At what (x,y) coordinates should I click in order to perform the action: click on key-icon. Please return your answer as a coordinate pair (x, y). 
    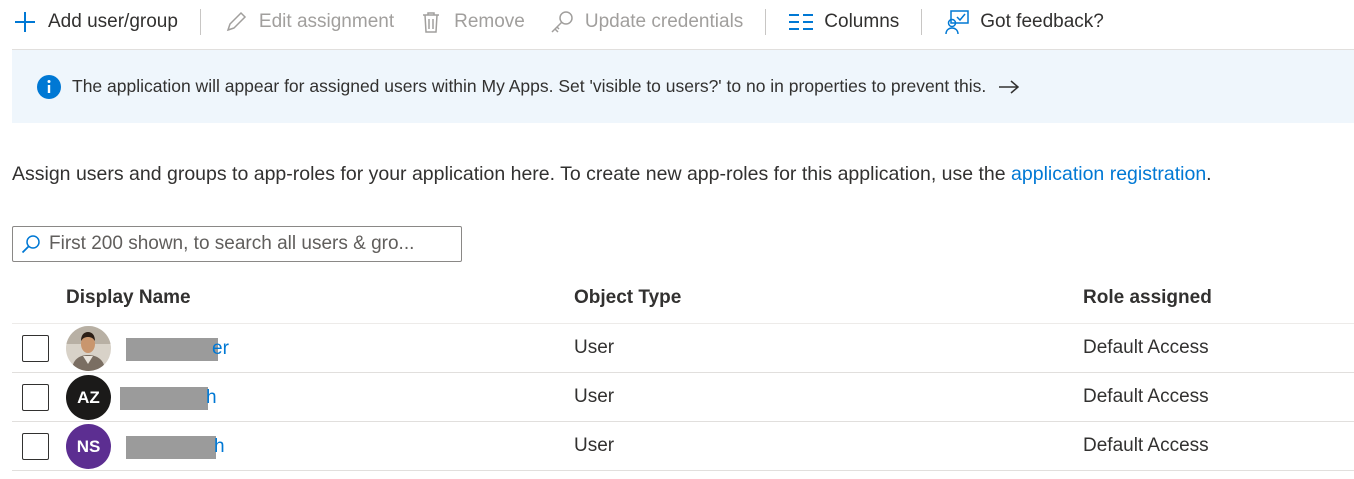
    Looking at the image, I should click on (562, 22).